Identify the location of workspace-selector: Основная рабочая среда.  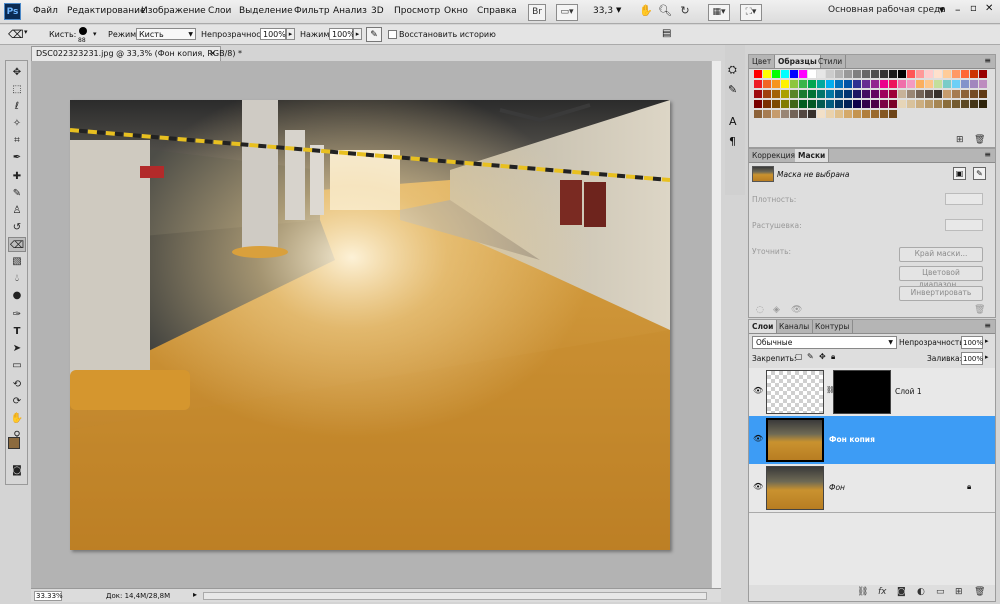
(887, 12).